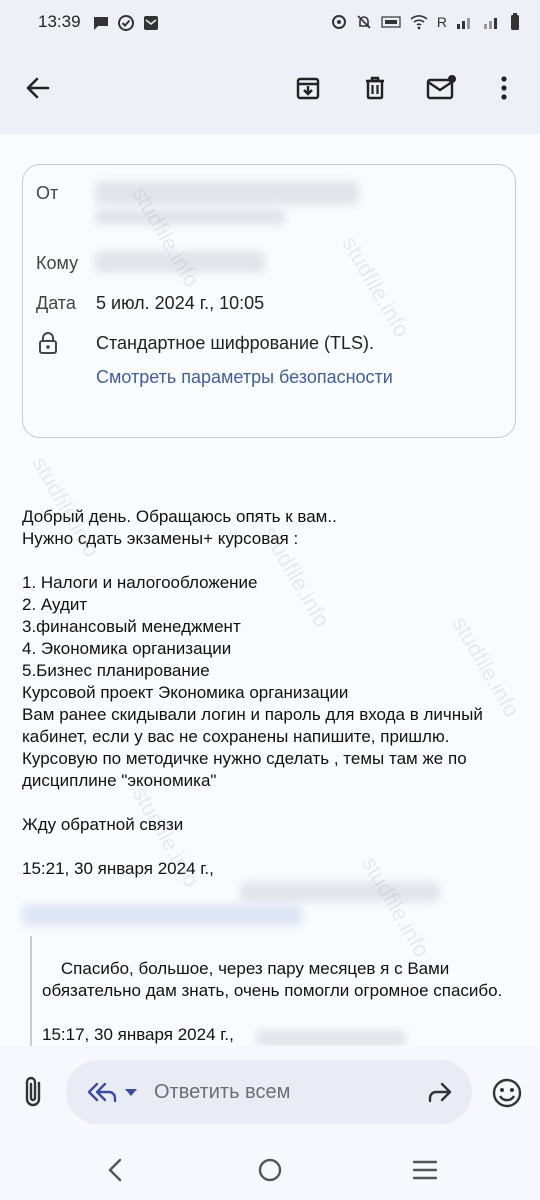  I want to click on redacted-sender-line2, so click(190, 217).